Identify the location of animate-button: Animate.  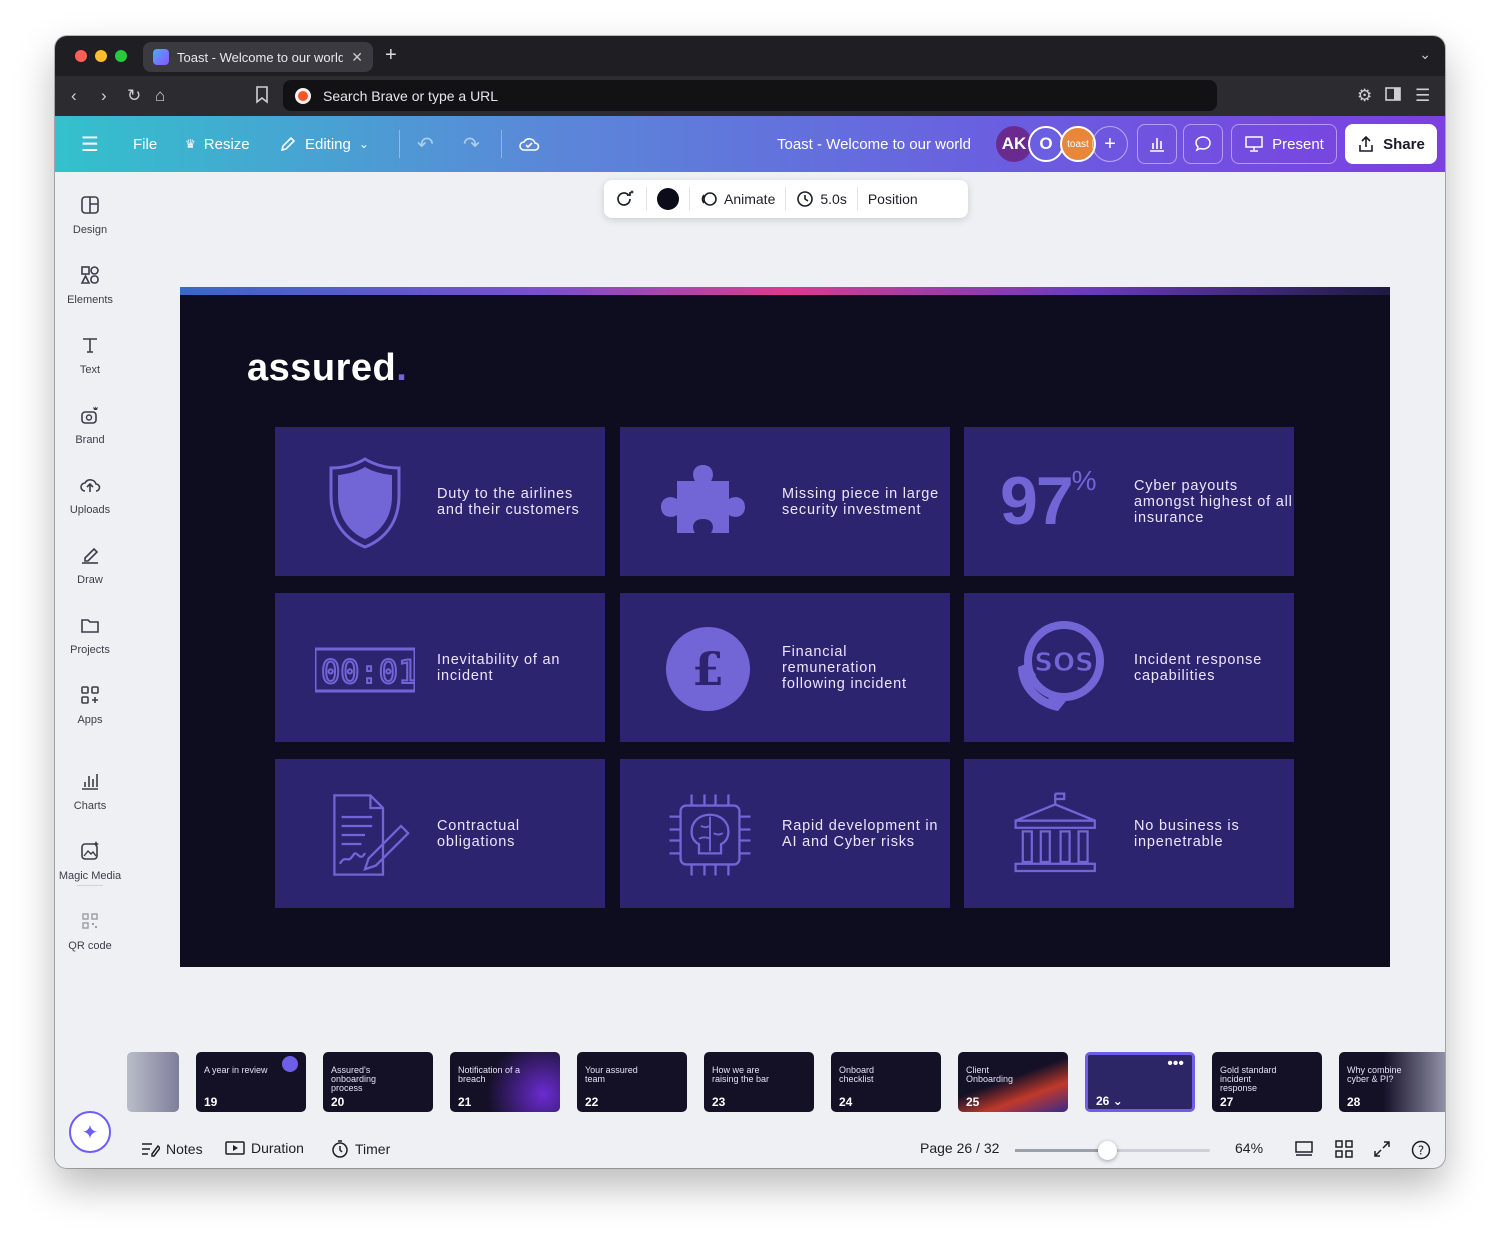
(738, 199).